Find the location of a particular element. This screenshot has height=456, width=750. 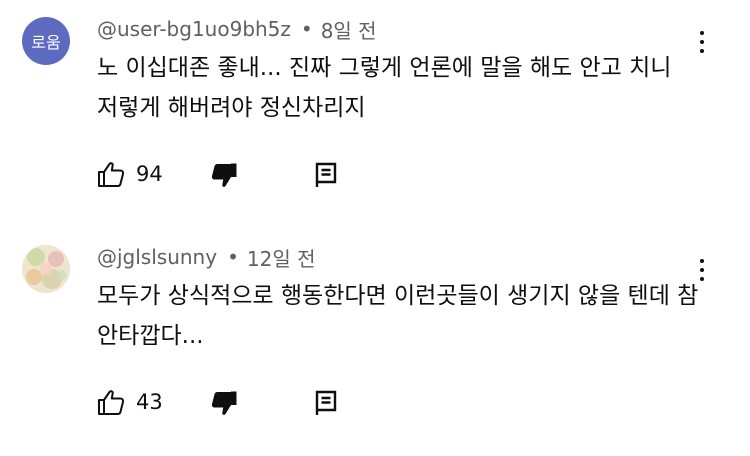

like-count: 43 is located at coordinates (149, 402).